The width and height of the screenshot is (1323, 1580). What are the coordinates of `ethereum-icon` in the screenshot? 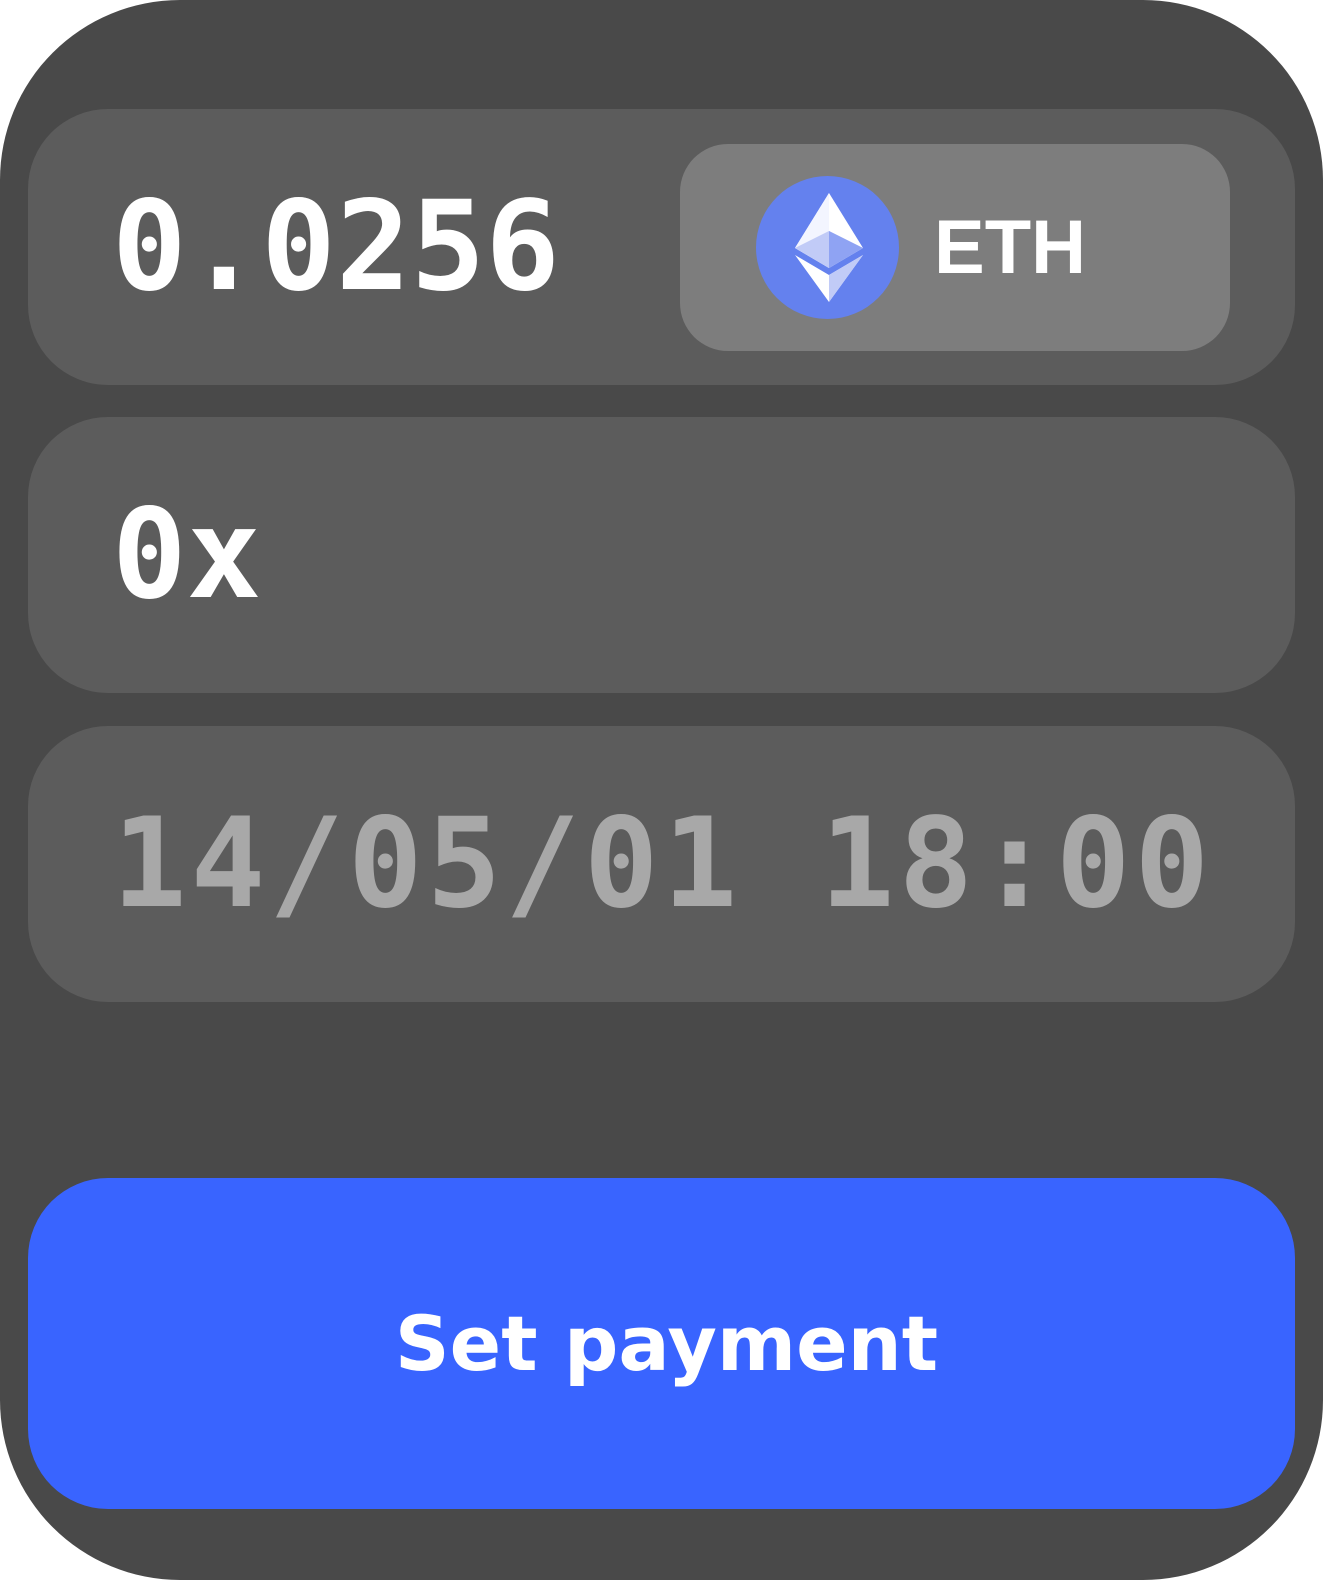 It's located at (827, 247).